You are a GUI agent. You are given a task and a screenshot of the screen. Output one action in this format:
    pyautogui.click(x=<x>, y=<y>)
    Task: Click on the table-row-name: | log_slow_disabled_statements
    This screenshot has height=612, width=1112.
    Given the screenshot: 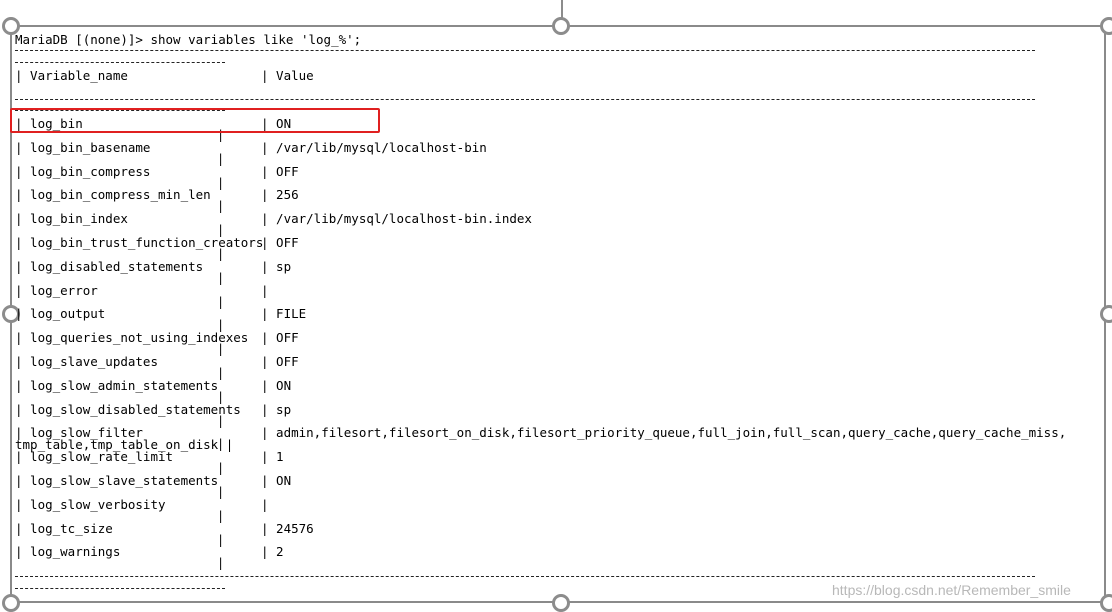 What is the action you would take?
    pyautogui.click(x=128, y=409)
    